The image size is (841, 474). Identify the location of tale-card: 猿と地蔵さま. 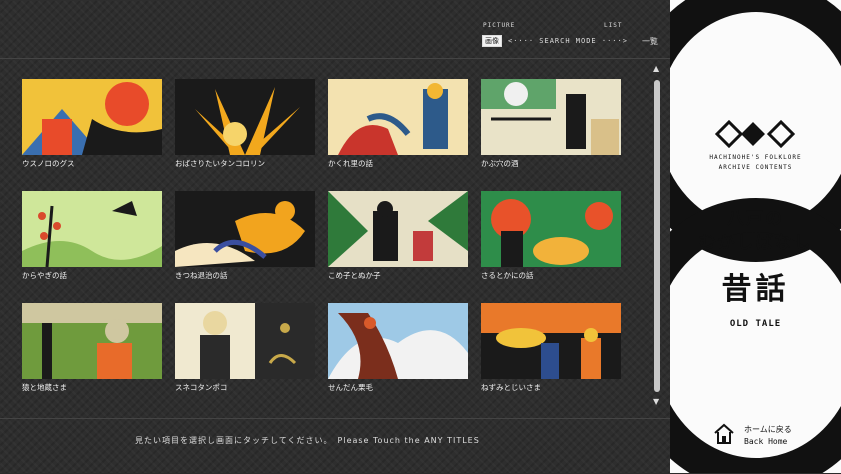
(92, 348).